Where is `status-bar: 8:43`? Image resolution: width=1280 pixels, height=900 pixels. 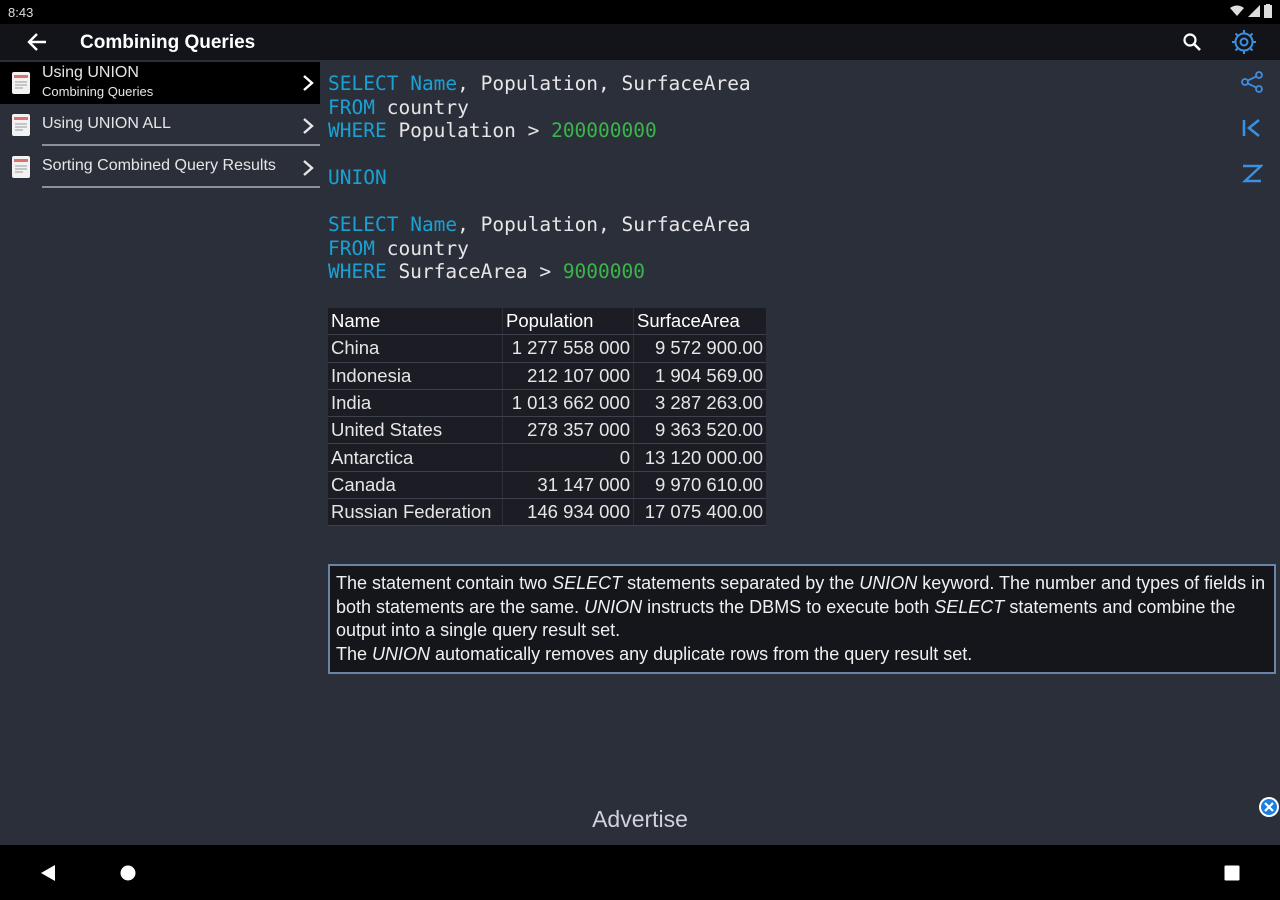
status-bar: 8:43 is located at coordinates (640, 12).